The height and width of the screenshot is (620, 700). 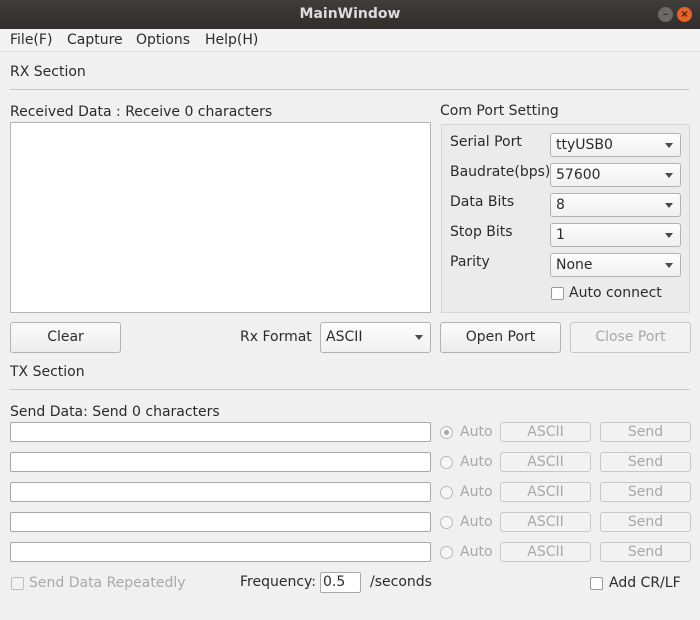 I want to click on auto-connect-label: Auto connect, so click(x=615, y=293).